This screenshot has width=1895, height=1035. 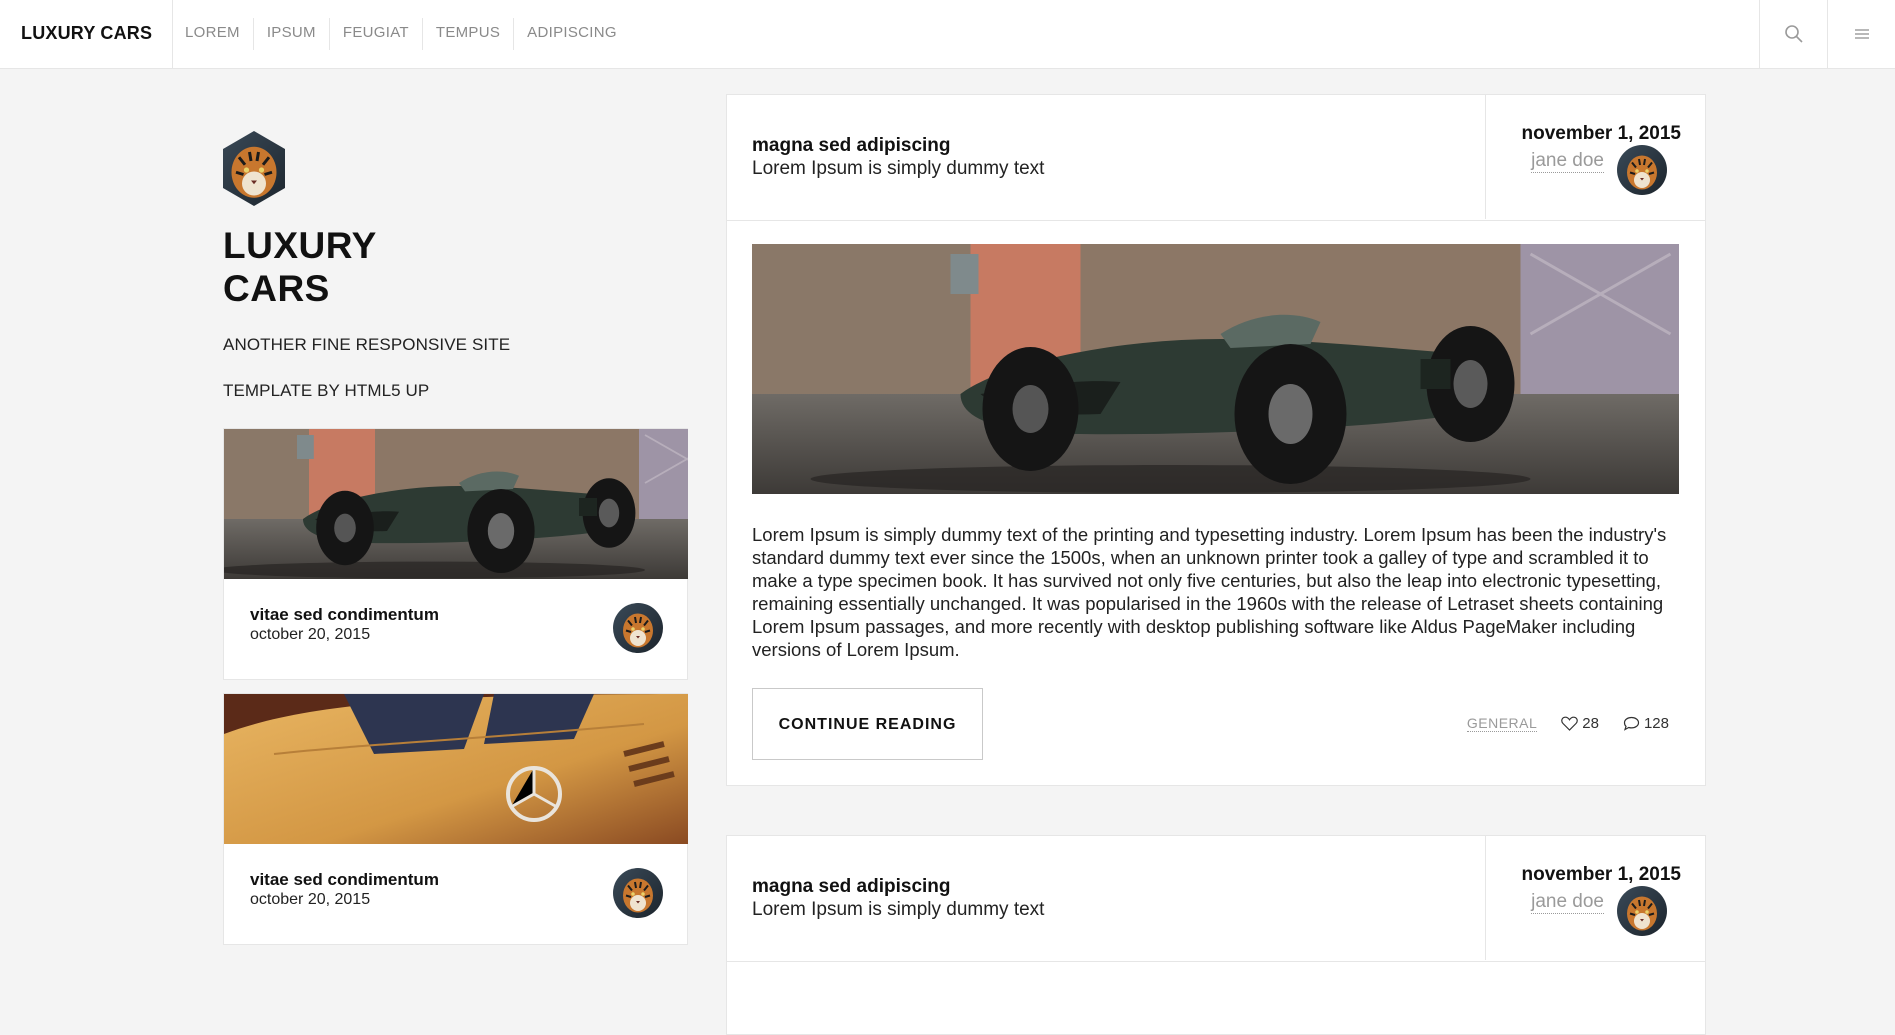 What do you see at coordinates (1590, 723) in the screenshot?
I see `likes-count: 28` at bounding box center [1590, 723].